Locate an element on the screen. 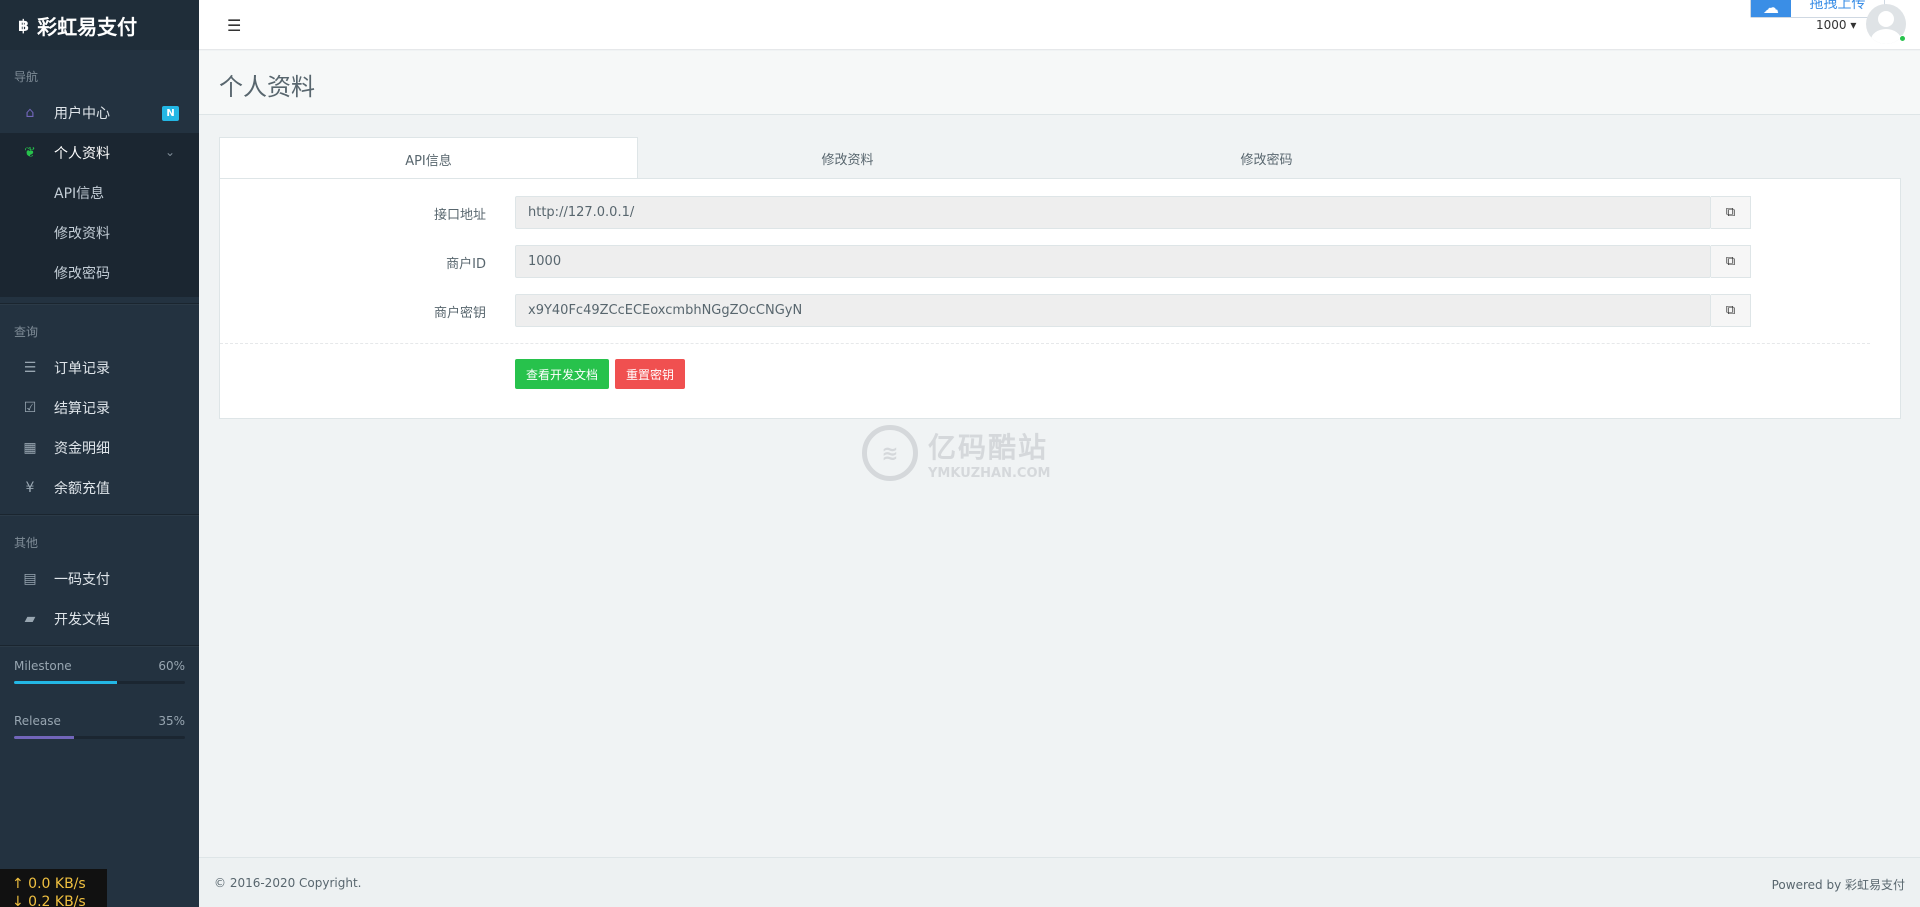  reset-key-button: 重置密钥 is located at coordinates (650, 374).